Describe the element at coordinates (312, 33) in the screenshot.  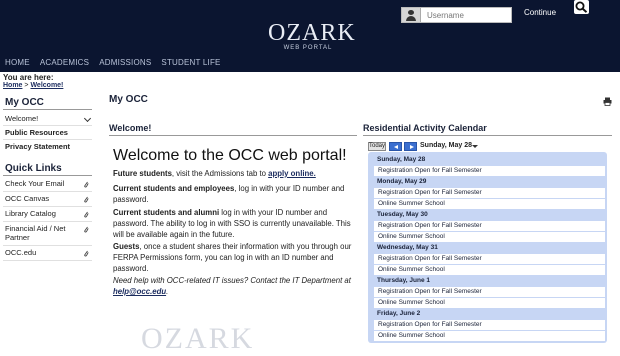
I see `logo-text: OZARK` at that location.